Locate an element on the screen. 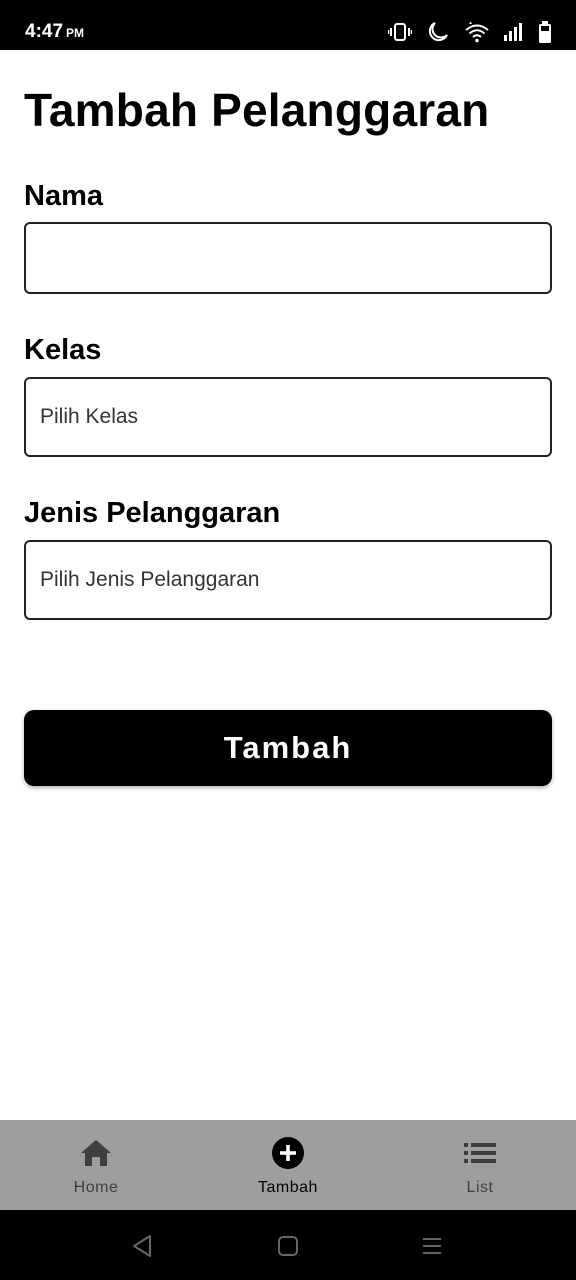 This screenshot has height=1280, width=576. system-nav-bar is located at coordinates (288, 1245).